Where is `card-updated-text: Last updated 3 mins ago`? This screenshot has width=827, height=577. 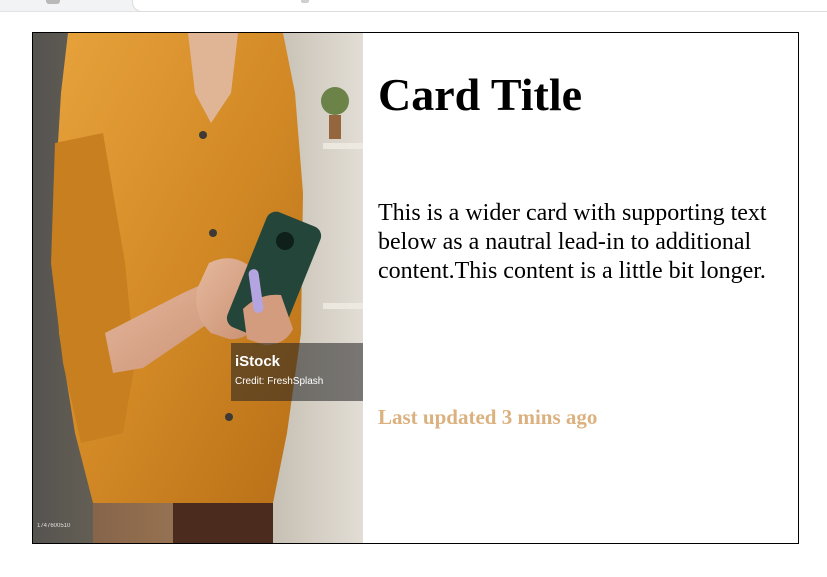
card-updated-text: Last updated 3 mins ago is located at coordinates (488, 417).